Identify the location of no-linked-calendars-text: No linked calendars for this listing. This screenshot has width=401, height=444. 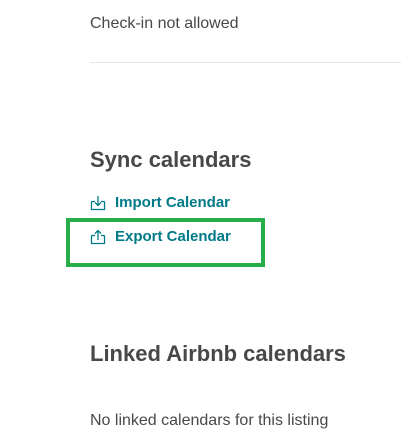
(209, 420).